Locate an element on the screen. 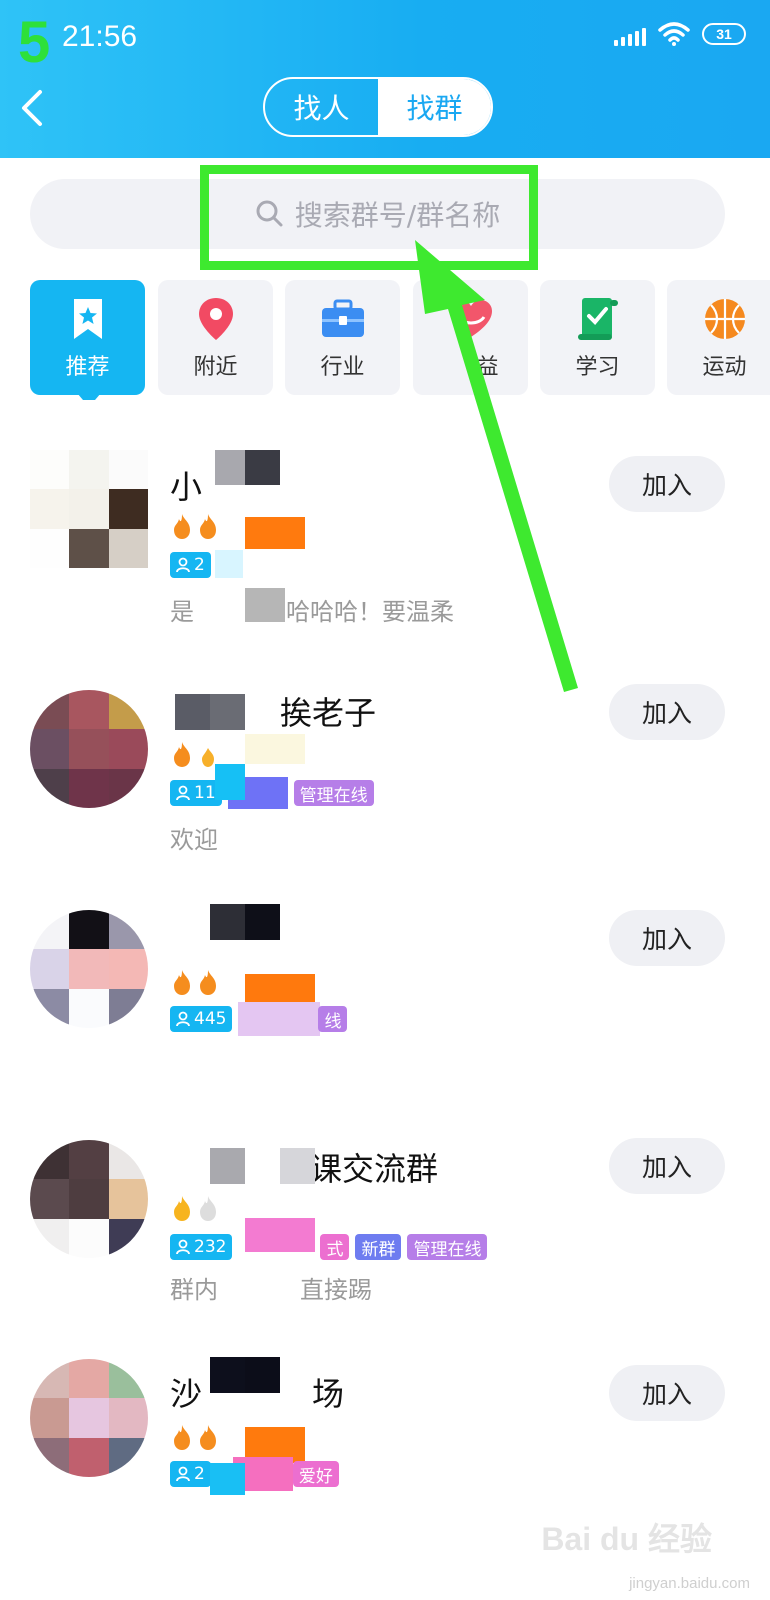 Image resolution: width=770 pixels, height=1600 pixels. watermark-url: jingyan.baidu.com is located at coordinates (689, 1583).